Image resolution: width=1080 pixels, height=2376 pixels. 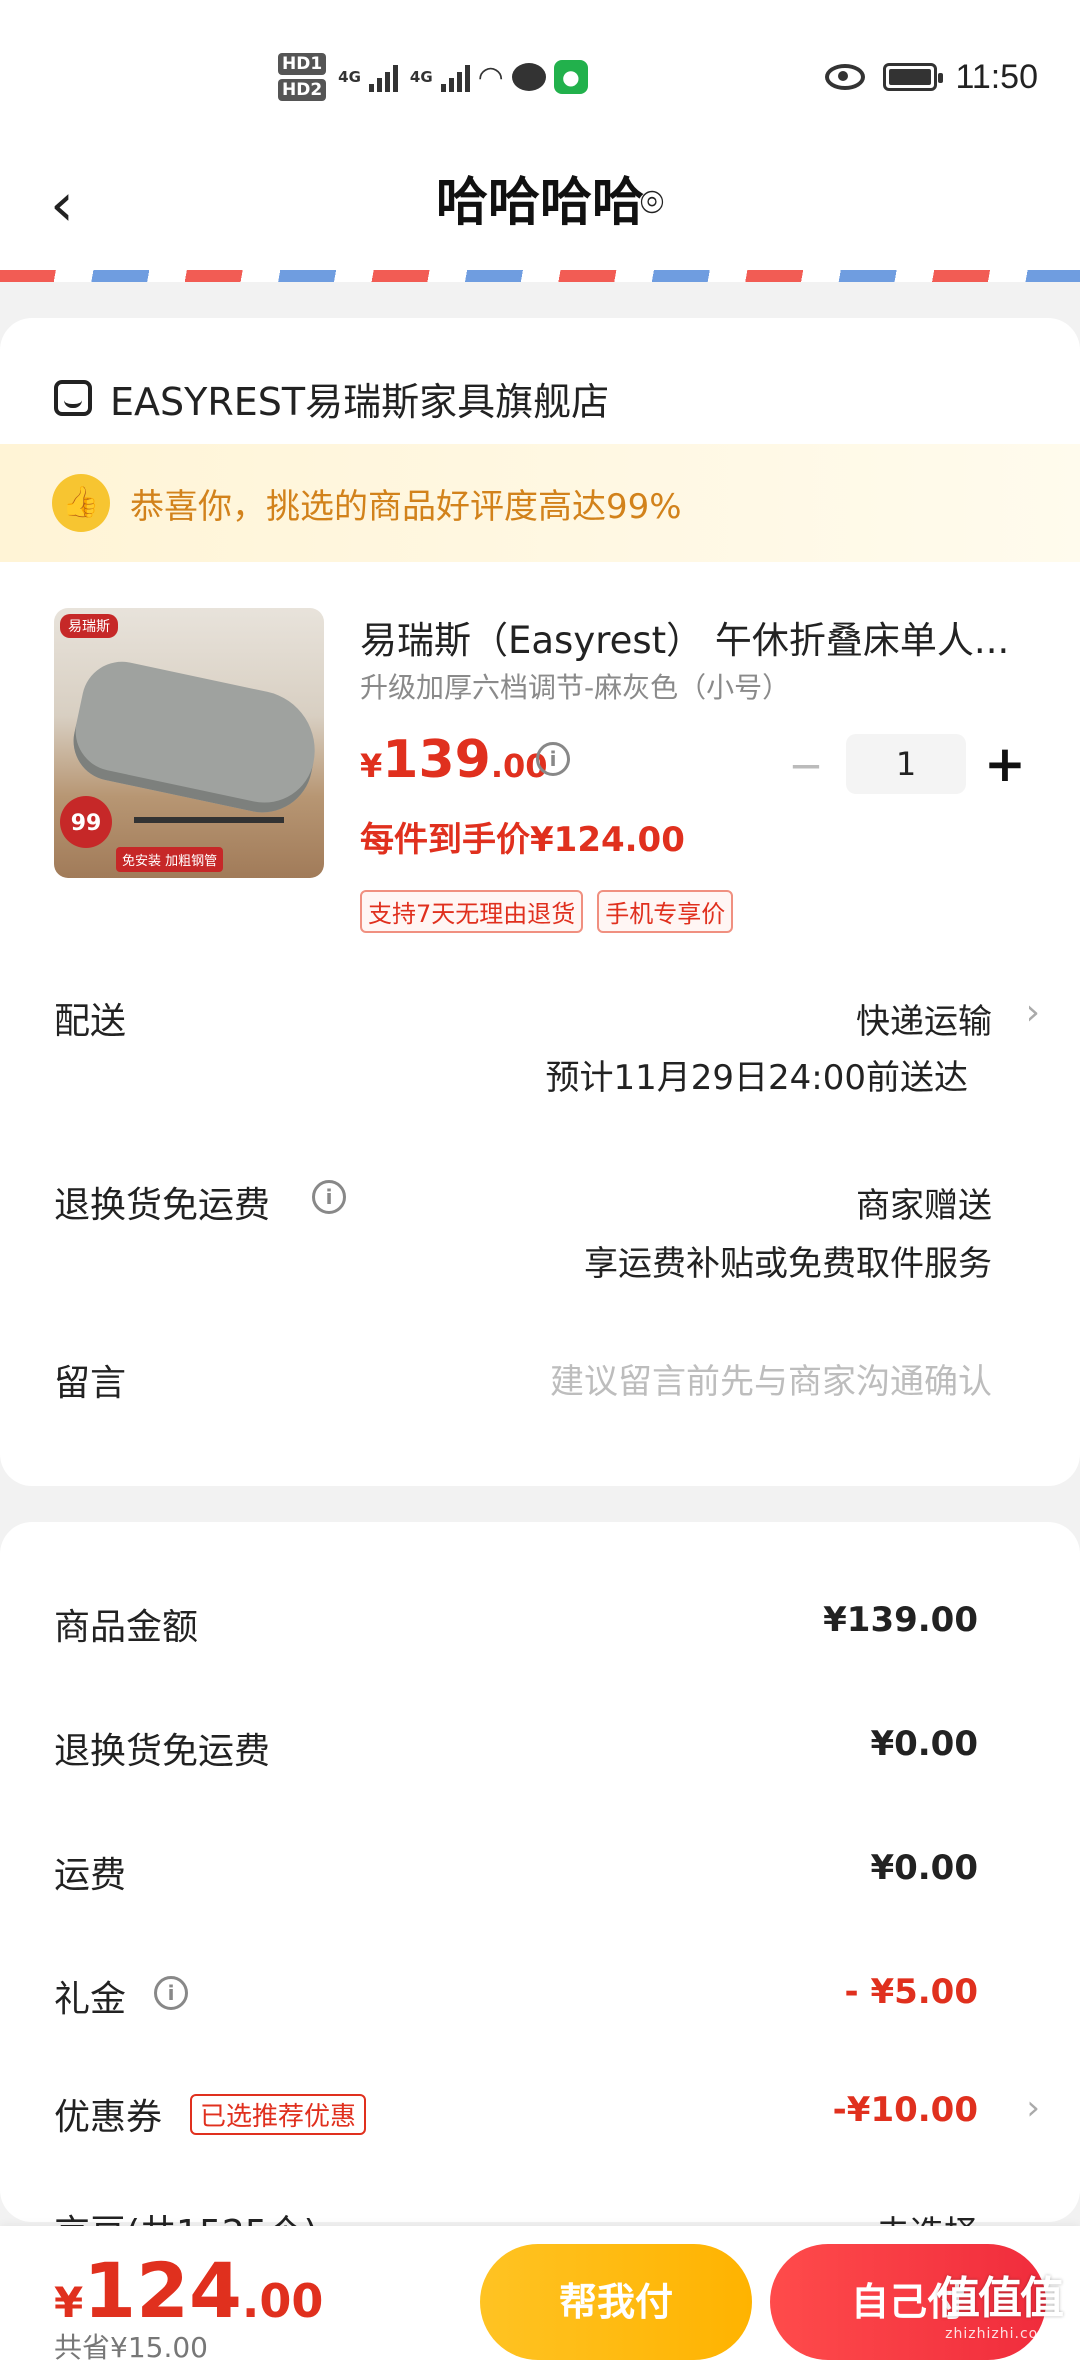 What do you see at coordinates (436, 760) in the screenshot?
I see `price-integer: 139` at bounding box center [436, 760].